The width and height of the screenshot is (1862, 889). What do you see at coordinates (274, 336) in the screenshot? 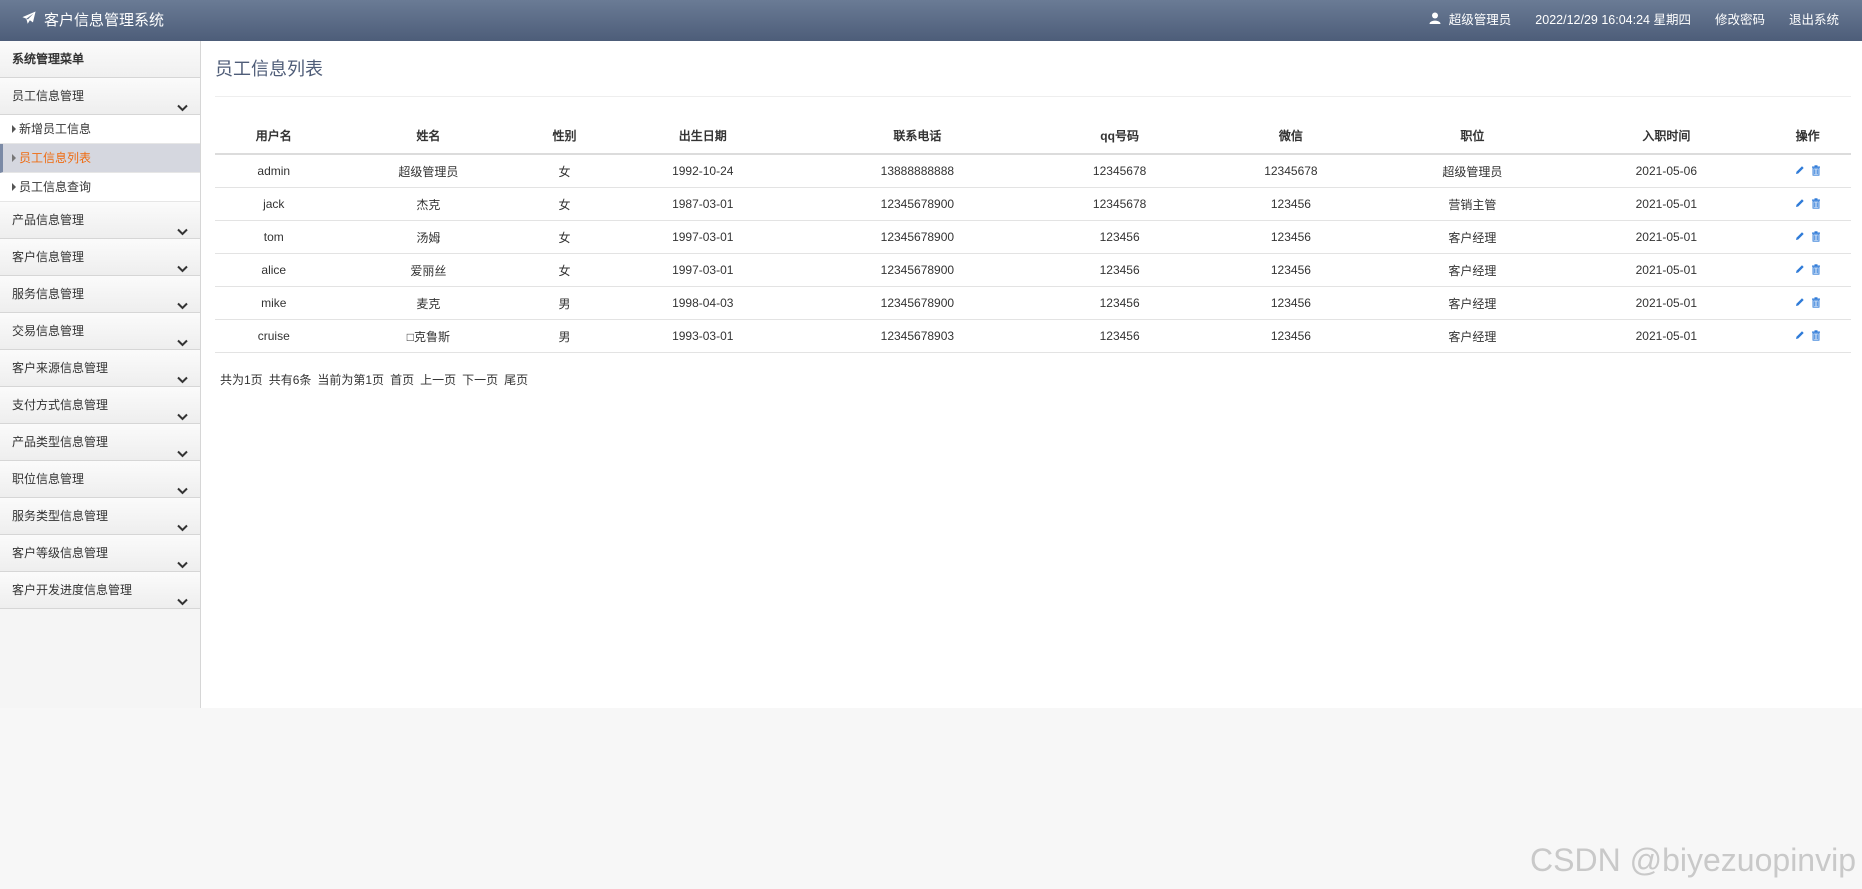
I see `table-cell: cruise` at bounding box center [274, 336].